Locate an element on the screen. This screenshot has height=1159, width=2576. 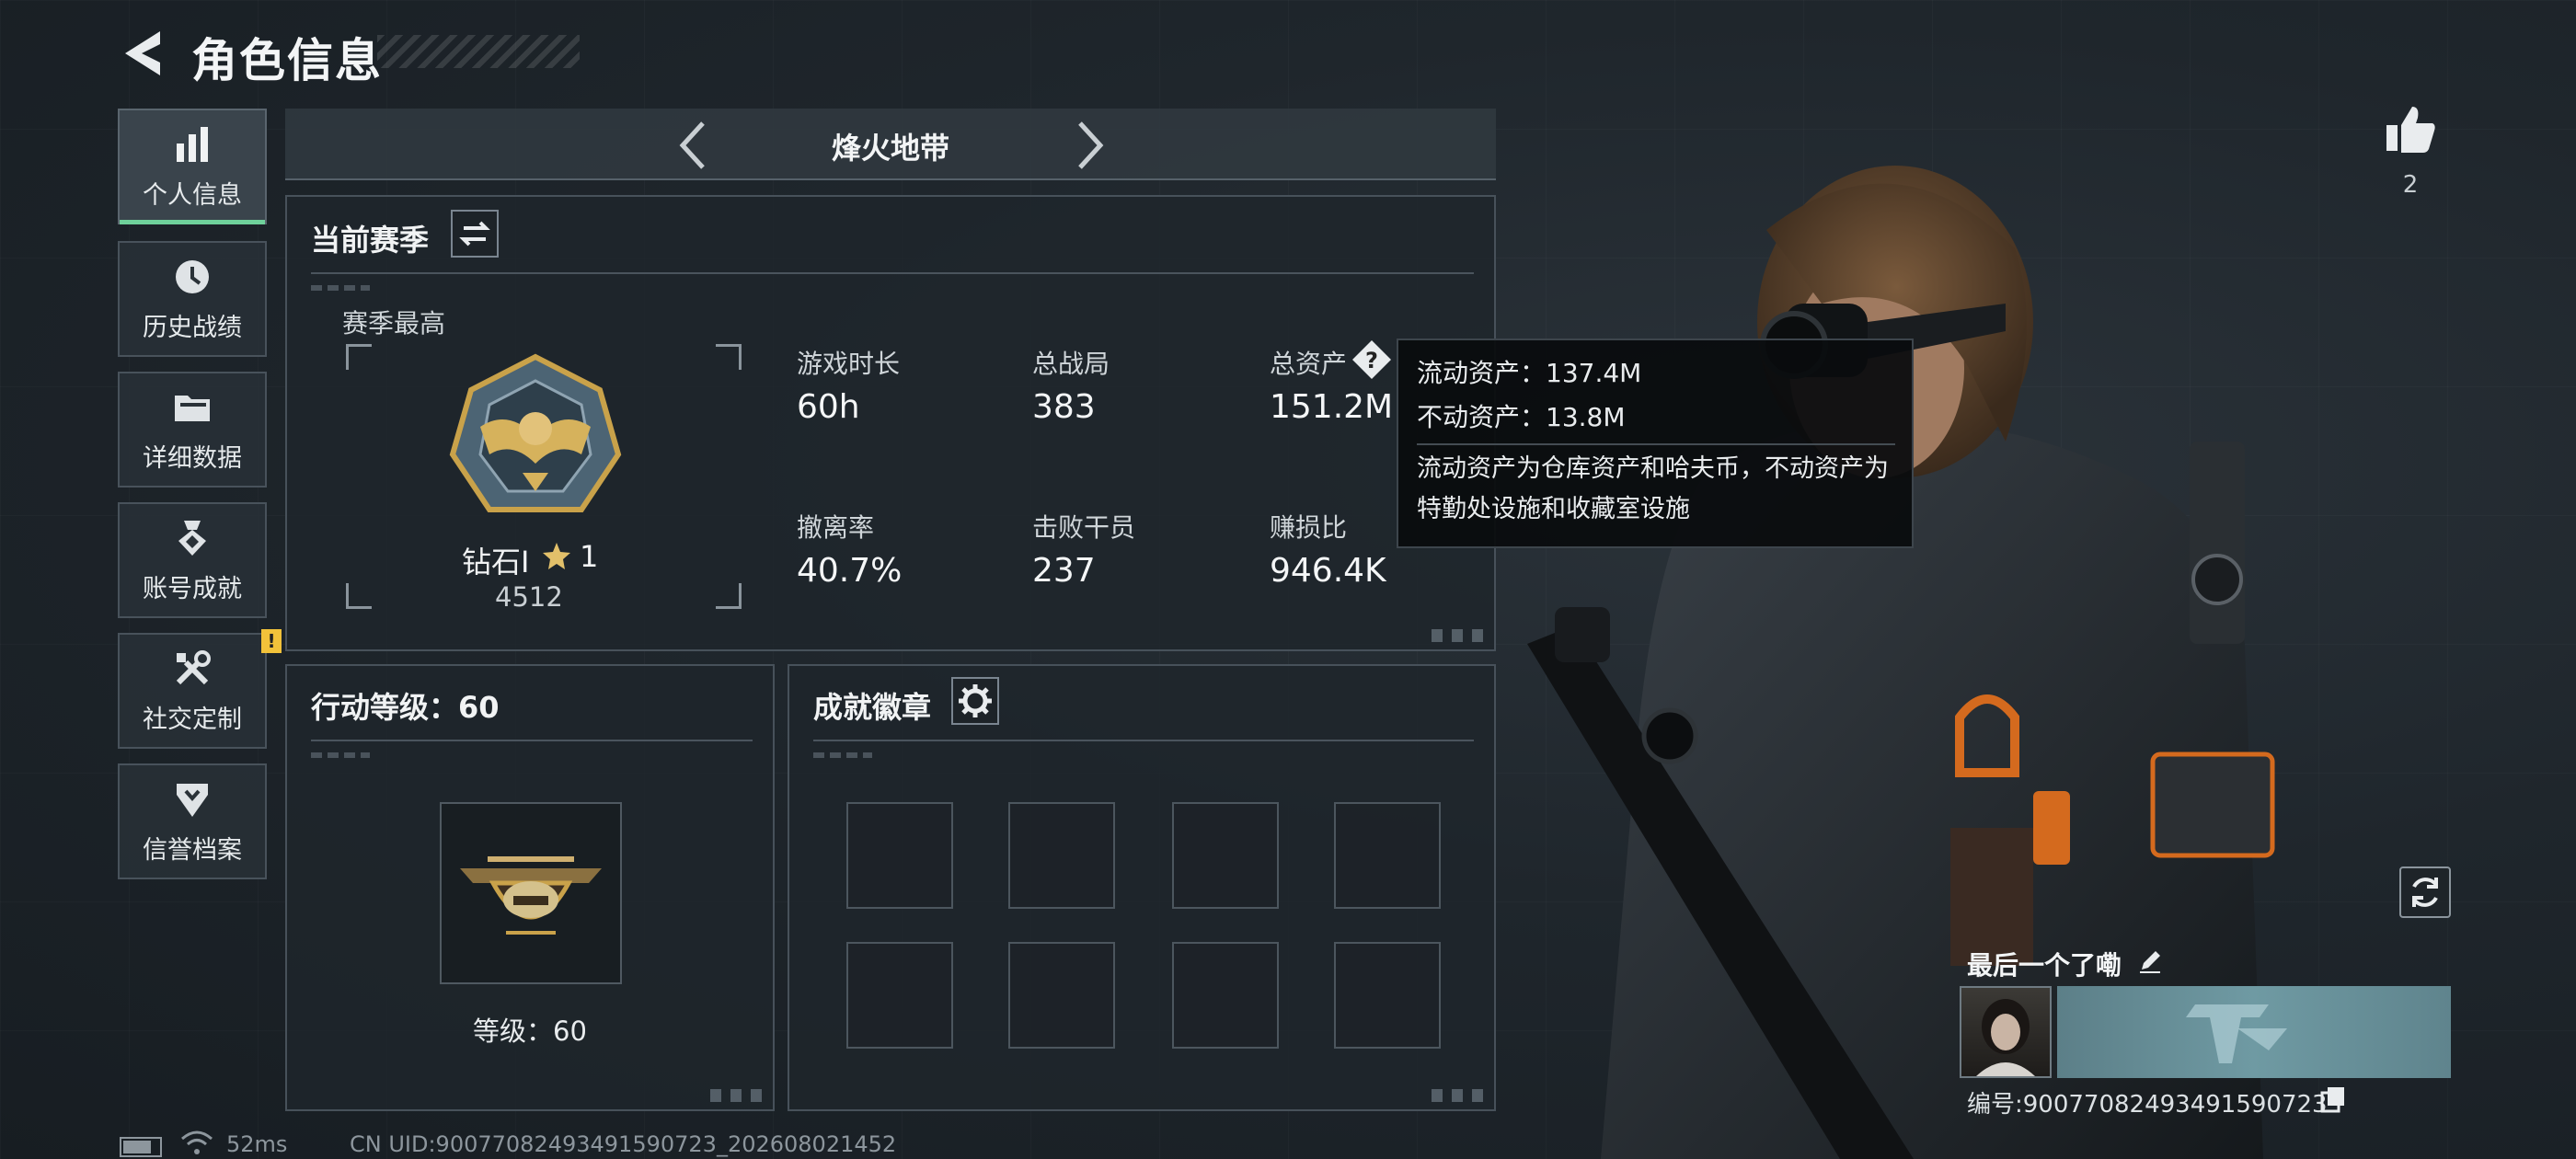
stat-value-kills: 237 is located at coordinates (1064, 571).